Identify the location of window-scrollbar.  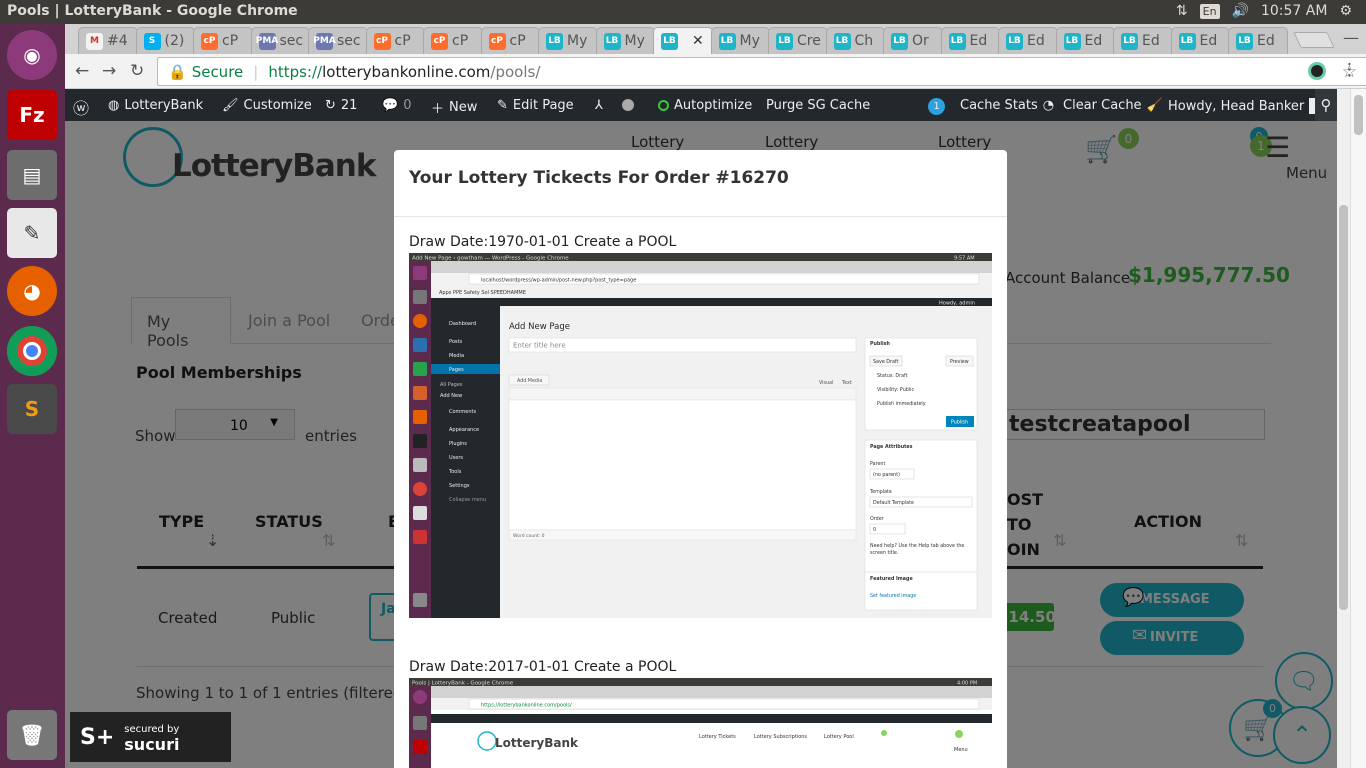
(1358, 428).